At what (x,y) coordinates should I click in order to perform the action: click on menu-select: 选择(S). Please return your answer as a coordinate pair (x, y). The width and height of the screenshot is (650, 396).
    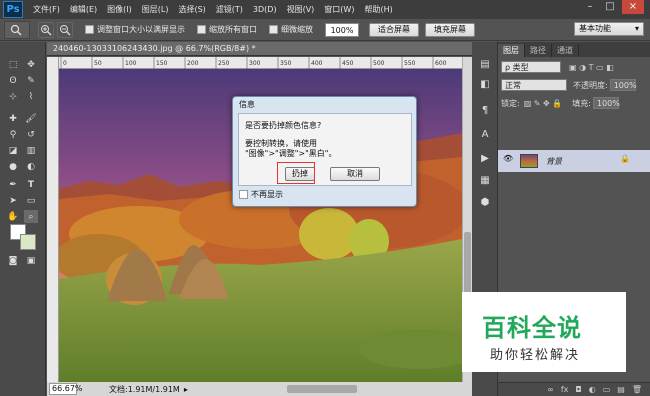
    Looking at the image, I should click on (191, 9).